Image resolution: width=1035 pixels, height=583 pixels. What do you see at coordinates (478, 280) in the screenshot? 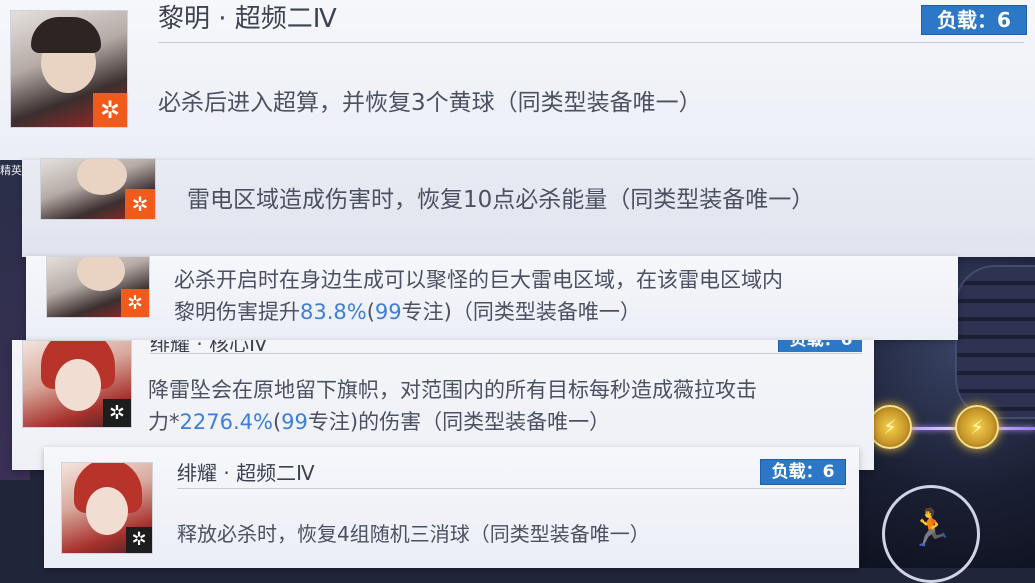
I see `card-description-line1: 必杀开启时在身边生成可以聚怪的巨大雷电区域，在该雷电区域内` at bounding box center [478, 280].